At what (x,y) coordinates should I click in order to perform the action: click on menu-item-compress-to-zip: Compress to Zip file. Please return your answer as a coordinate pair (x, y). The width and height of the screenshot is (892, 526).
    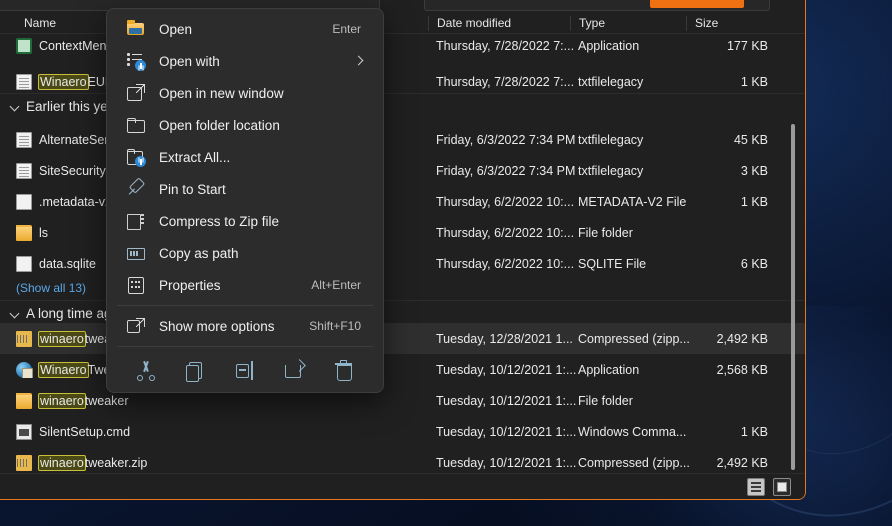
    Looking at the image, I should click on (245, 221).